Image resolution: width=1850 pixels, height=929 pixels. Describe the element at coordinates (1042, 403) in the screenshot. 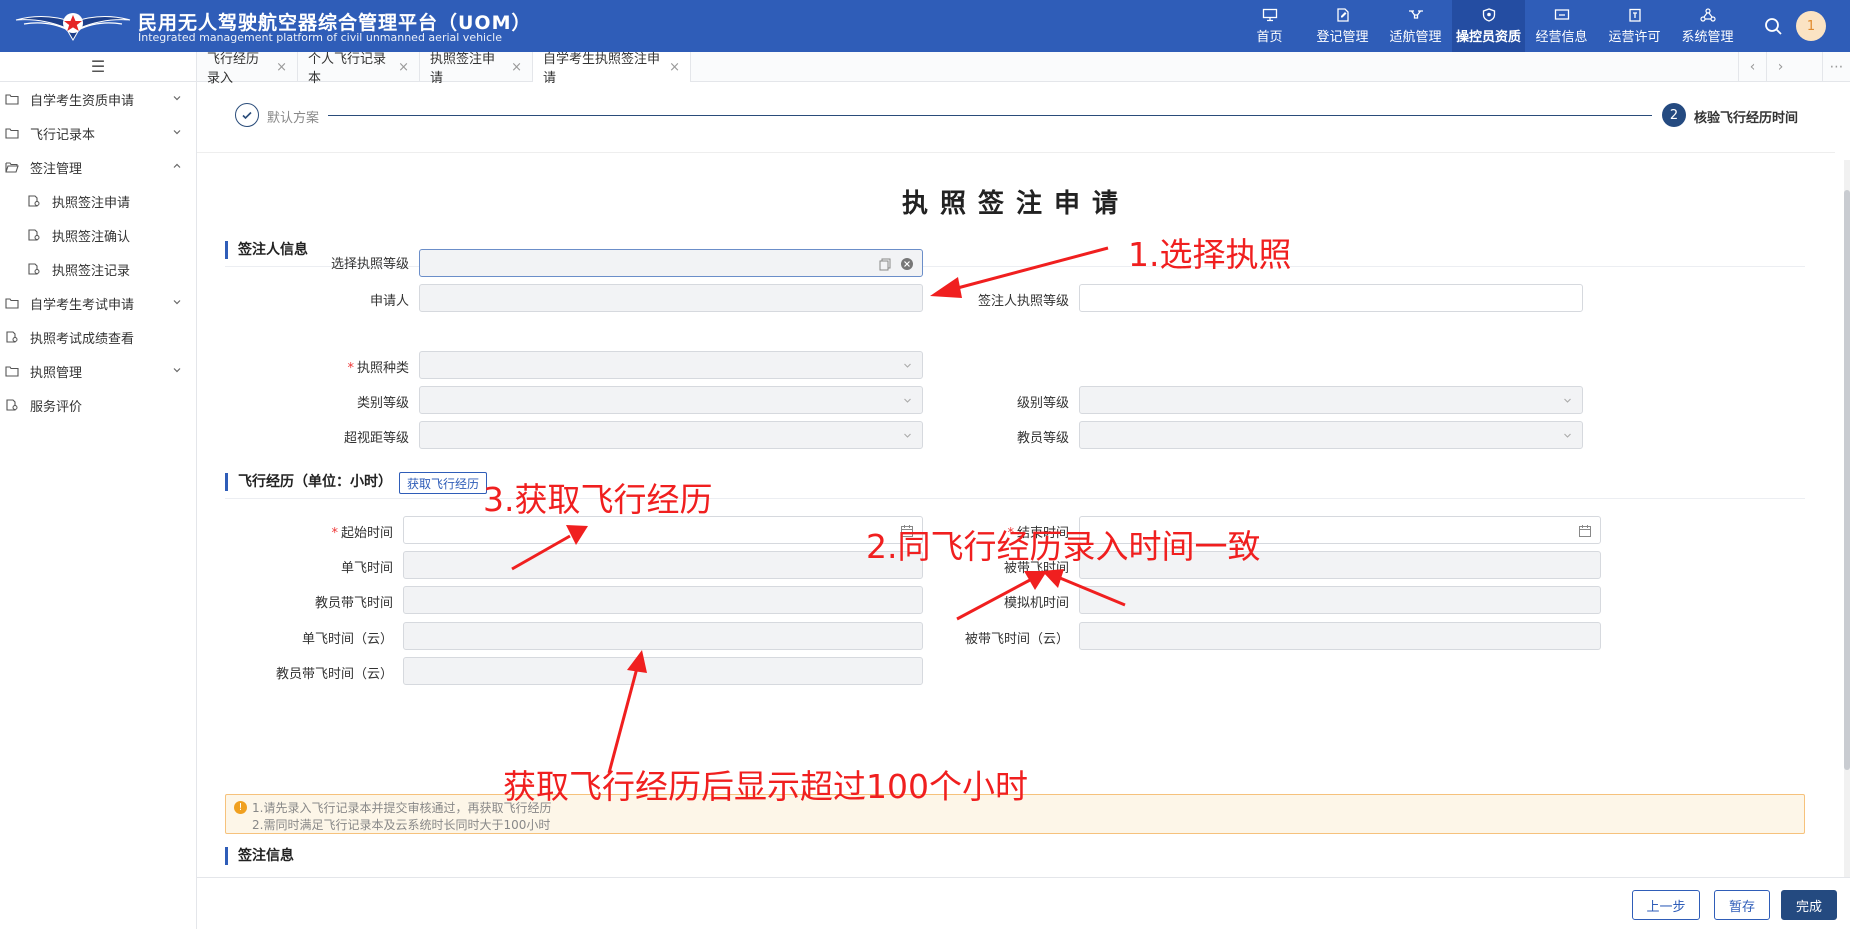

I see `grade-level-label: 级别等级` at that location.